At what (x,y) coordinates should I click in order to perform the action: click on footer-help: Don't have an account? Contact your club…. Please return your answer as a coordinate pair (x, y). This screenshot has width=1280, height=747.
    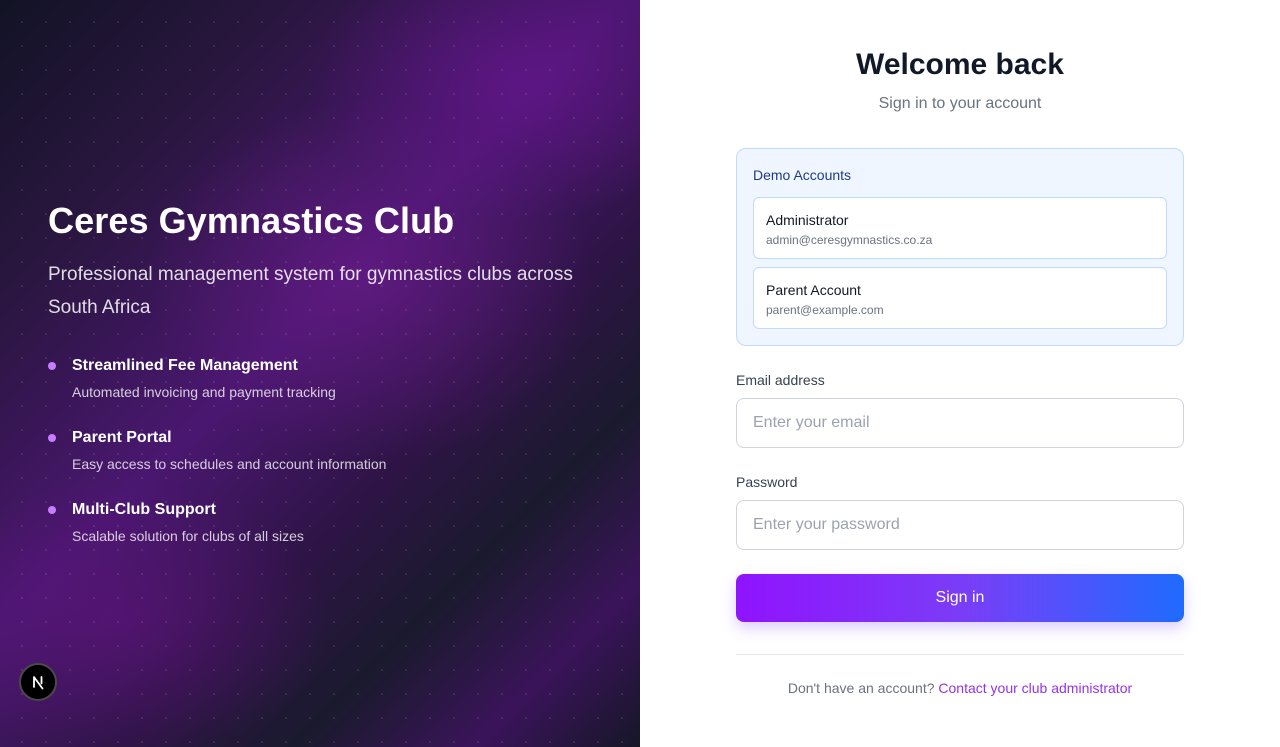
    Looking at the image, I should click on (960, 688).